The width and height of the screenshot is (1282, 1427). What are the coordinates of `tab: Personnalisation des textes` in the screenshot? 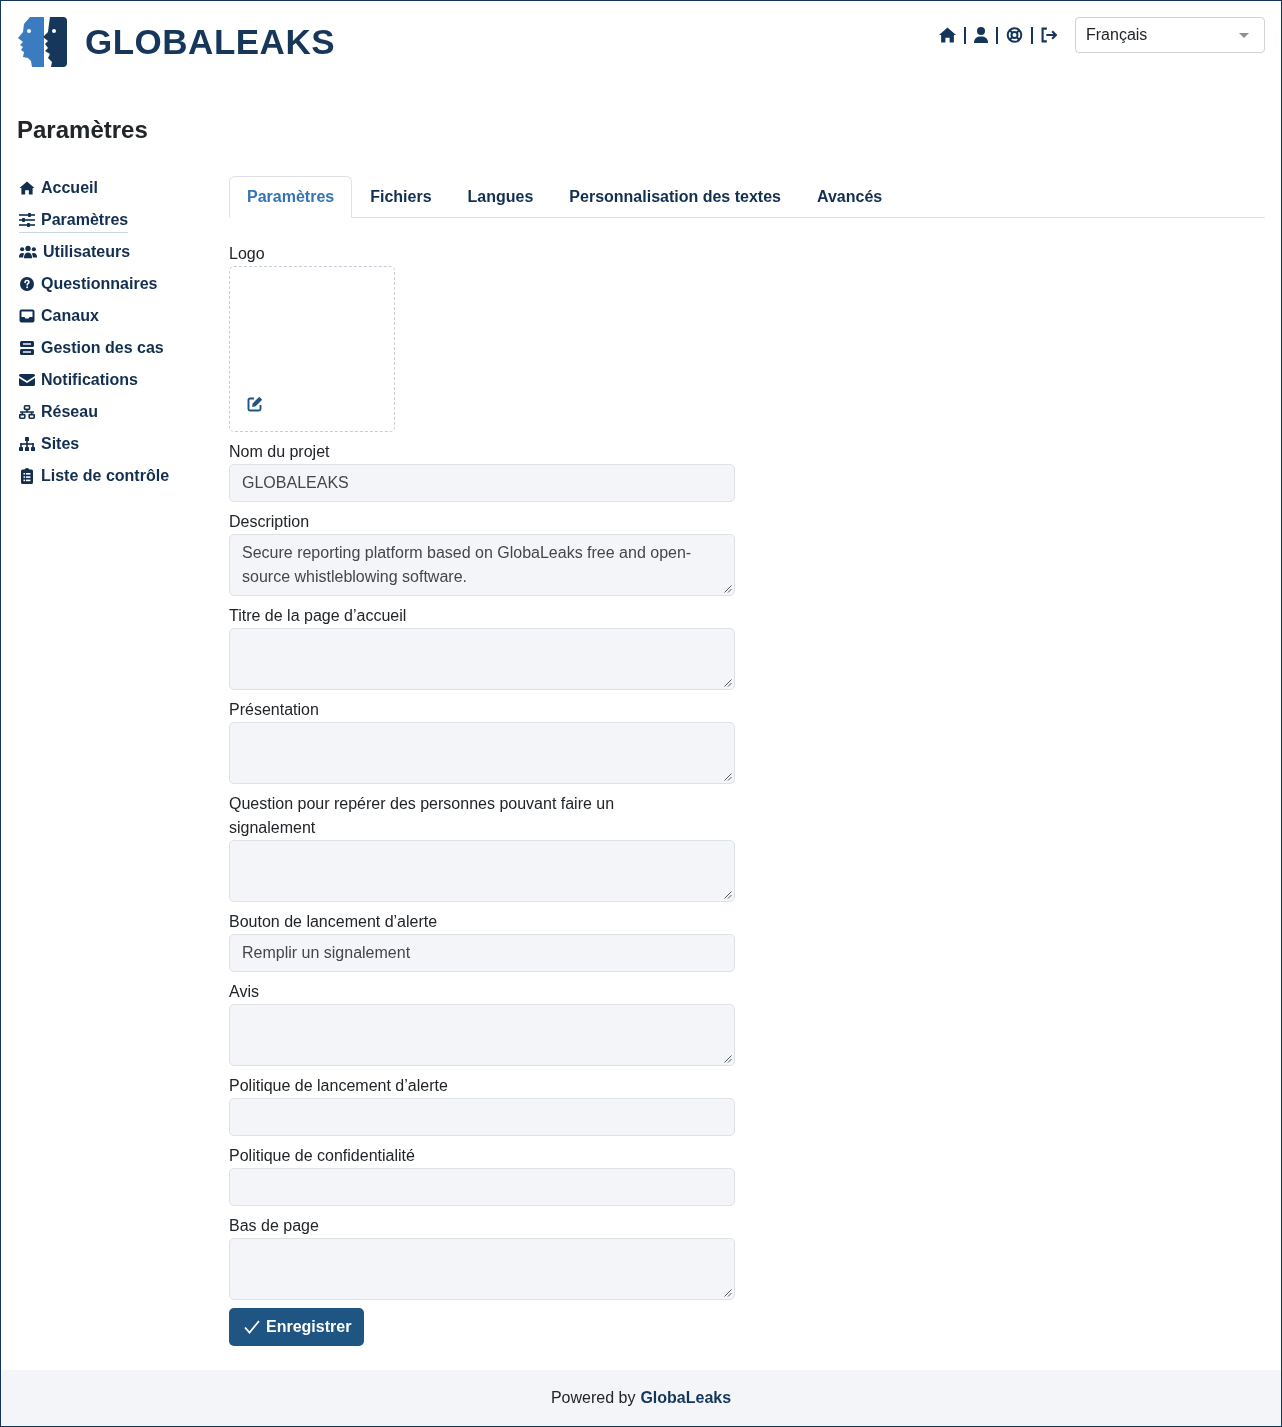 It's located at (675, 197).